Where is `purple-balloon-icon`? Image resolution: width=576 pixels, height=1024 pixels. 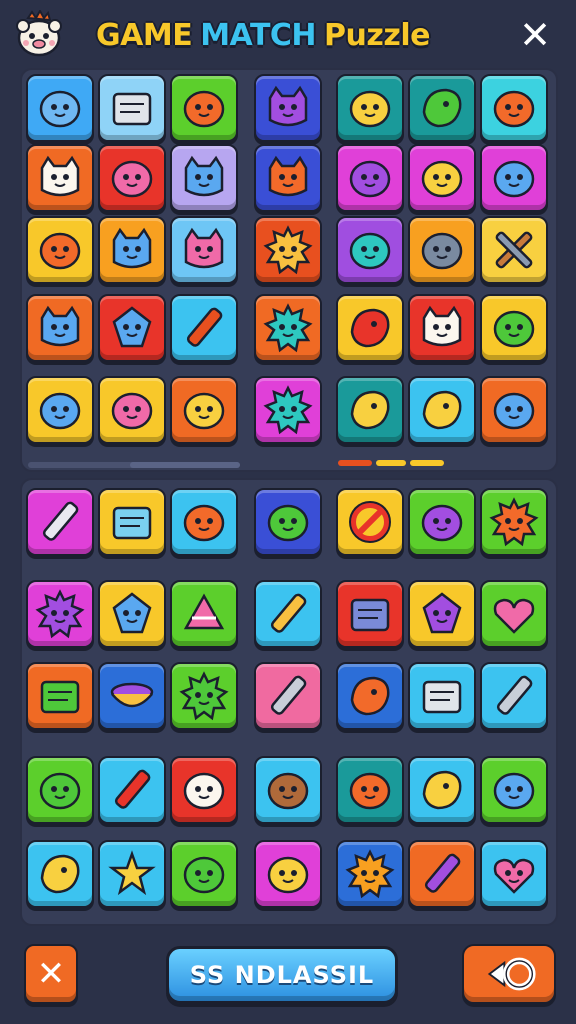
purple-balloon-icon is located at coordinates (442, 523).